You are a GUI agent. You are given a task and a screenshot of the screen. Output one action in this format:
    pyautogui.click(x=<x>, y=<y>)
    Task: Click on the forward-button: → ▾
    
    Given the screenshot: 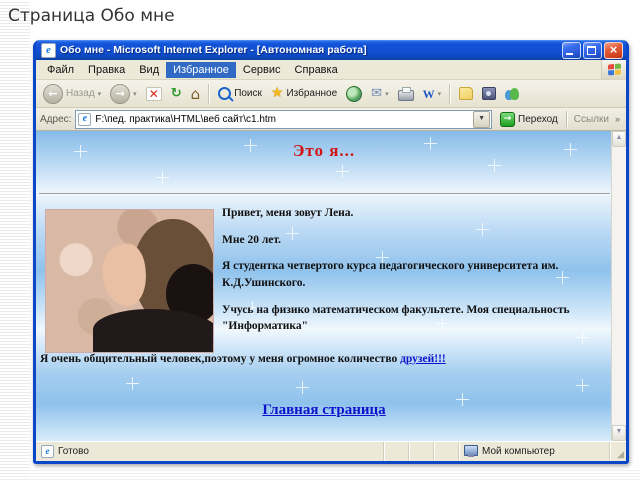 What is the action you would take?
    pyautogui.click(x=123, y=94)
    